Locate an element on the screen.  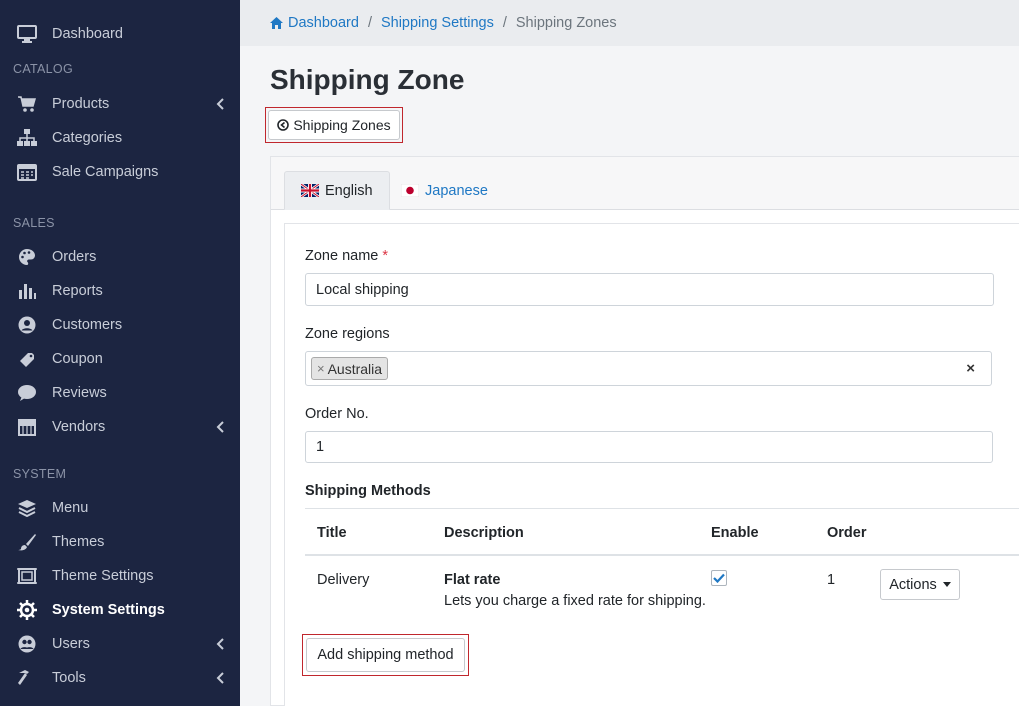
method-order-cell: 1 is located at coordinates (831, 580).